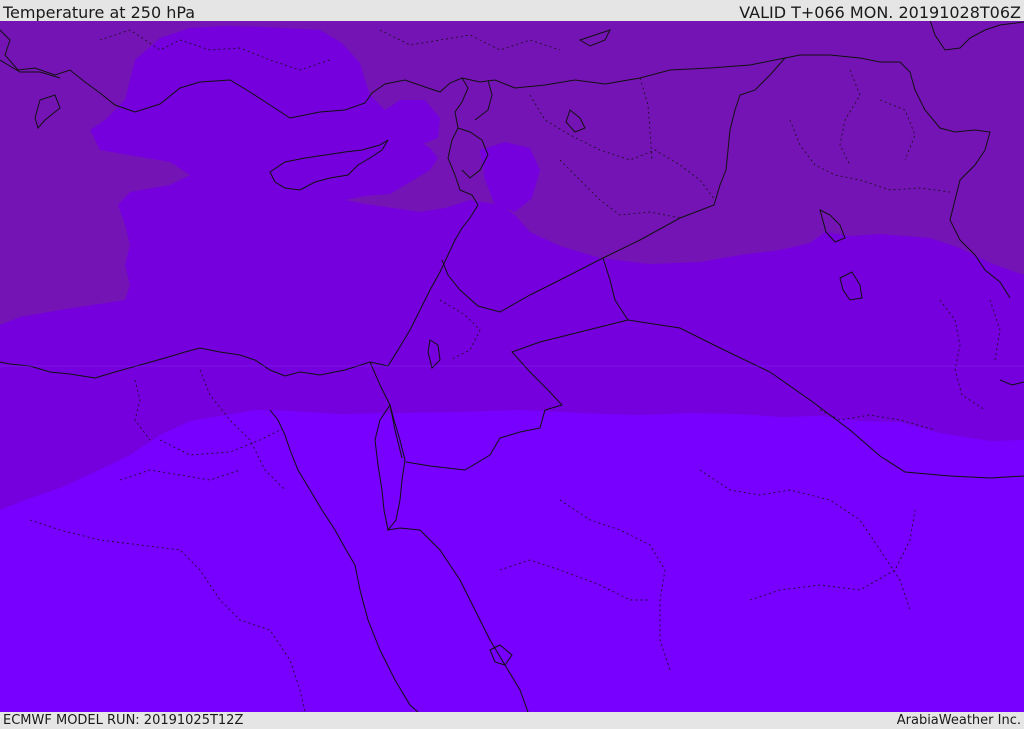 The image size is (1024, 729). Describe the element at coordinates (958, 720) in the screenshot. I see `credit-label: ArabiaWeather Inc.` at that location.